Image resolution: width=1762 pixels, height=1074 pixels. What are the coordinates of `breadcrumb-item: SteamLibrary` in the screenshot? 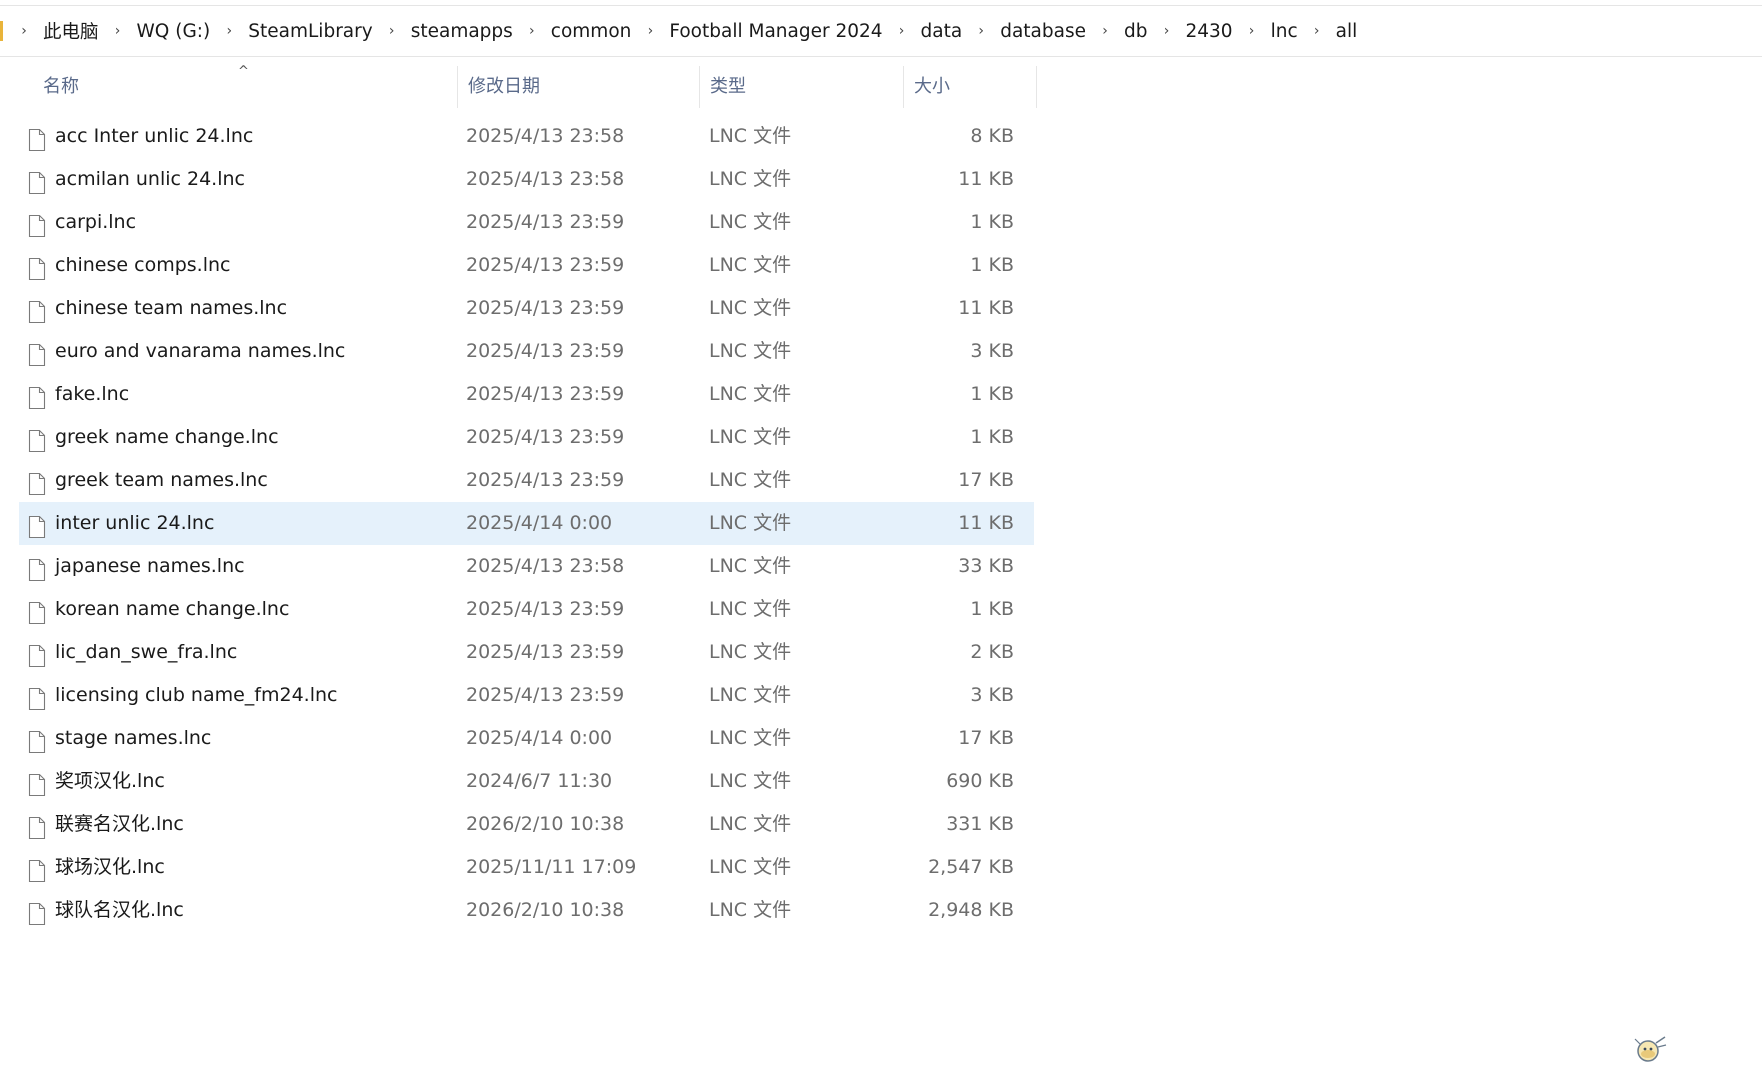 It's located at (310, 31).